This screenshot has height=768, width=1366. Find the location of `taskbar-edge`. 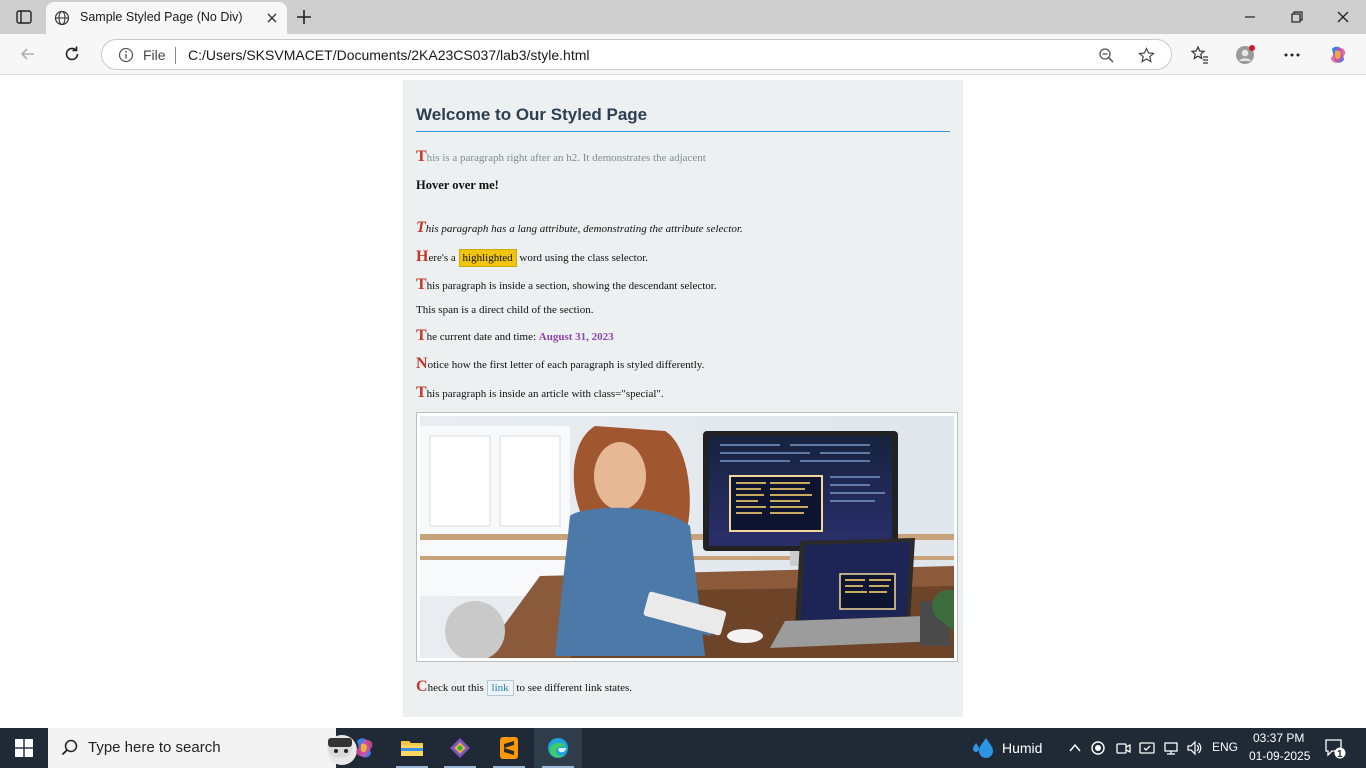

taskbar-edge is located at coordinates (558, 748).